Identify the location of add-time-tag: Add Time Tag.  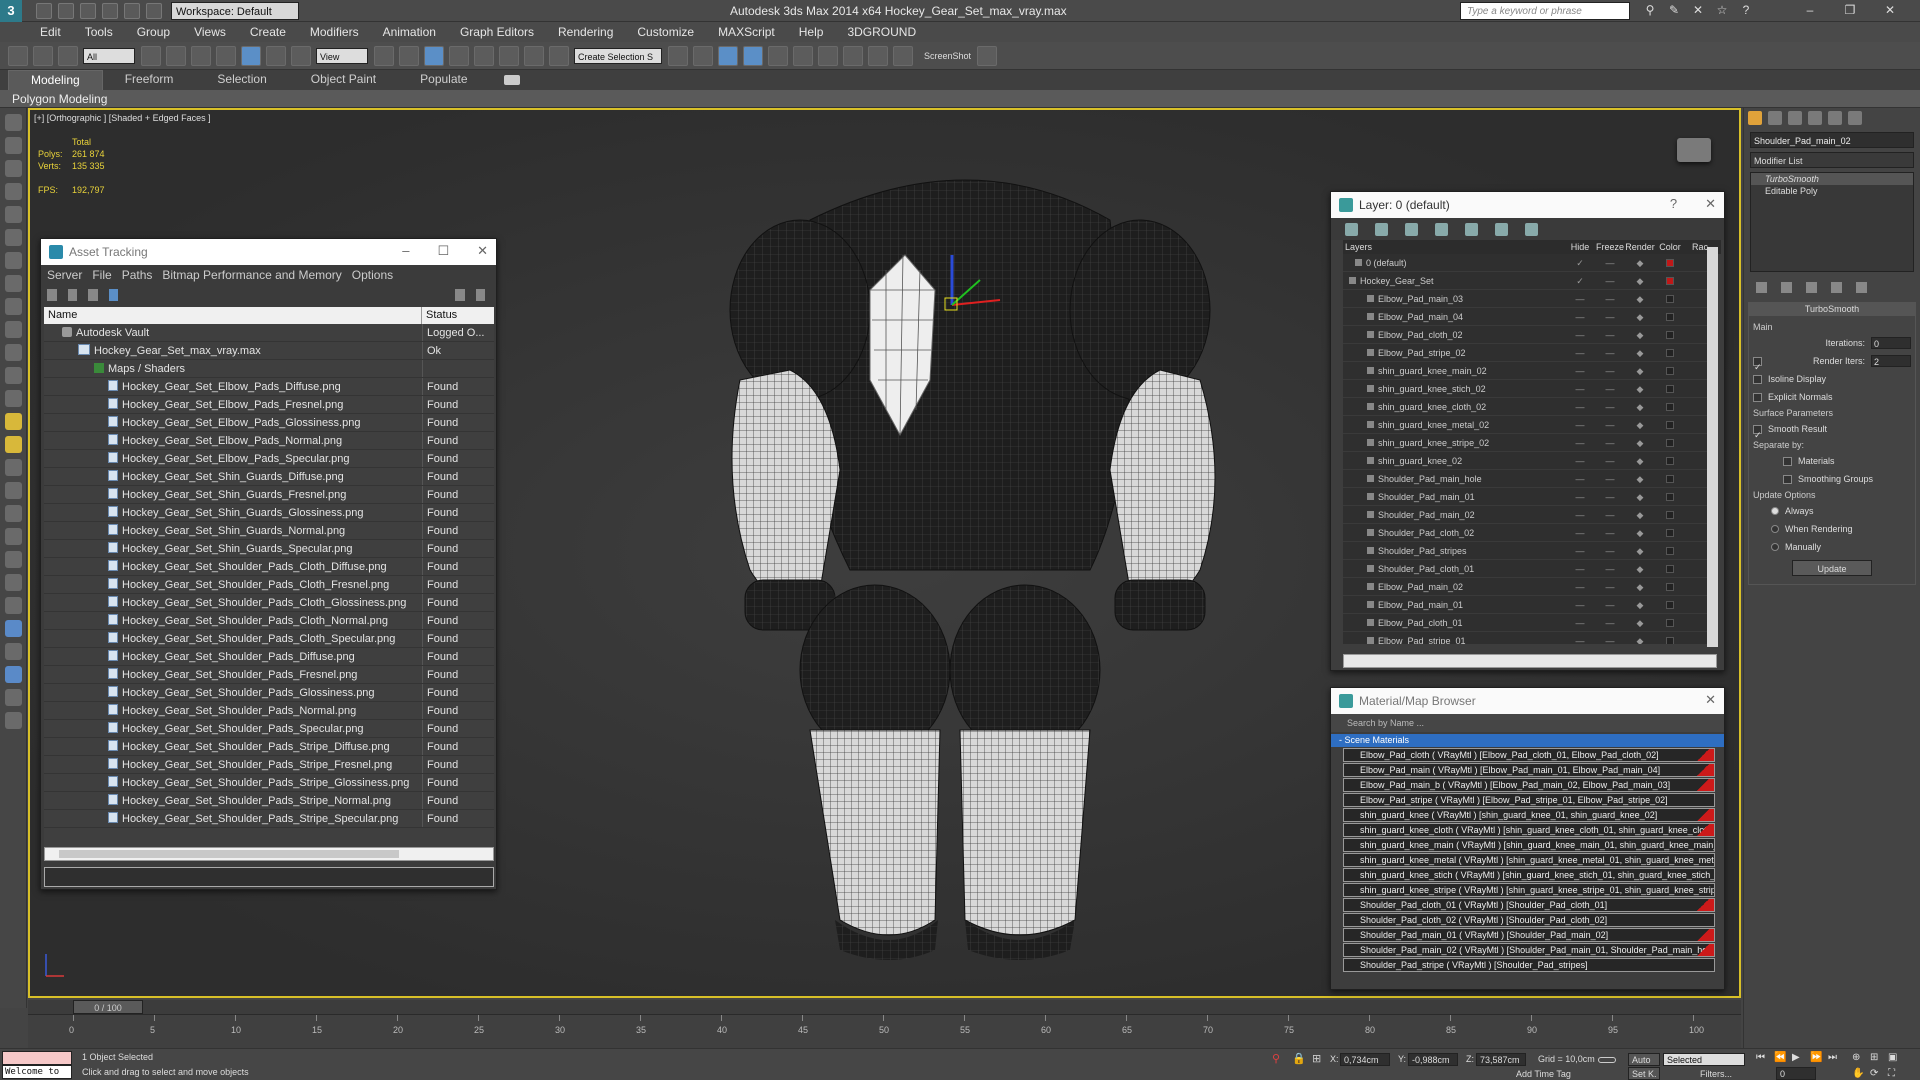
(1543, 1074).